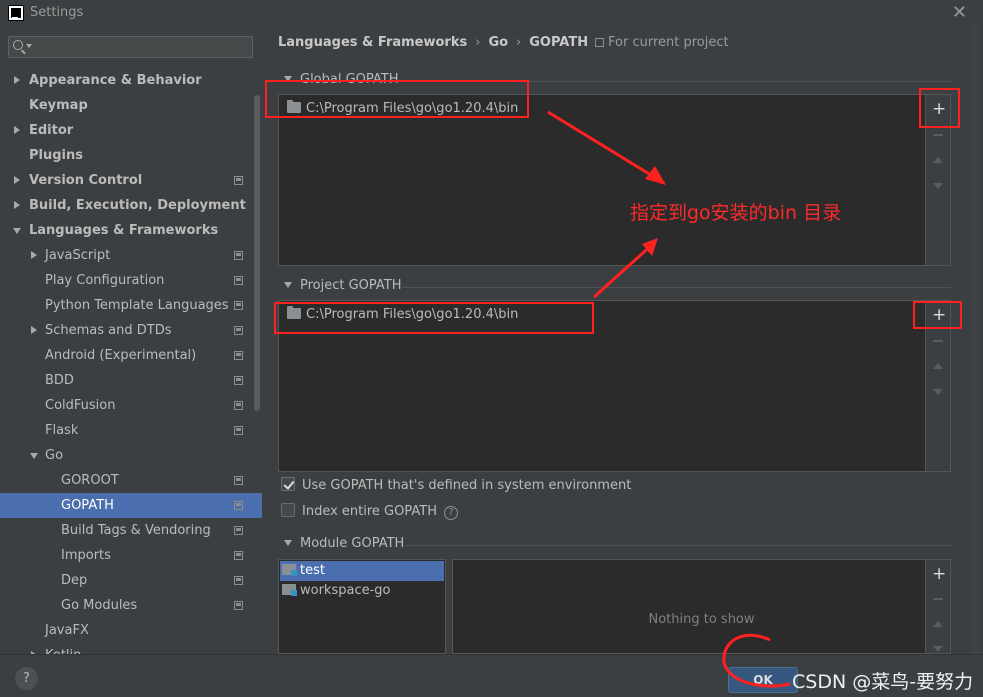  Describe the element at coordinates (756, 660) in the screenshot. I see `annotation-scribble` at that location.